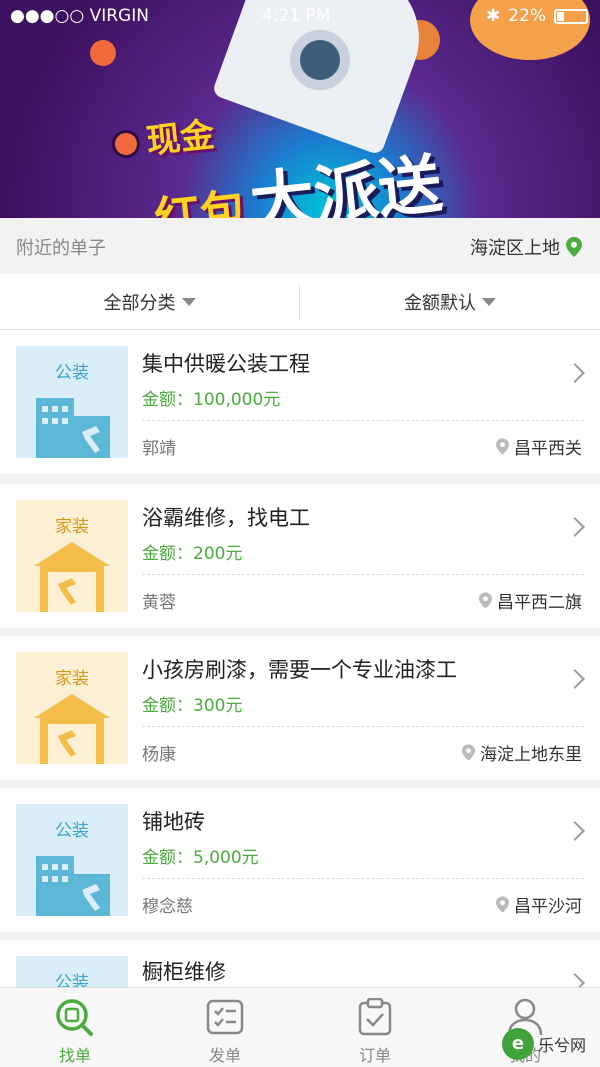 The height and width of the screenshot is (1067, 600). I want to click on battery-status: ✱ 22%, so click(537, 16).